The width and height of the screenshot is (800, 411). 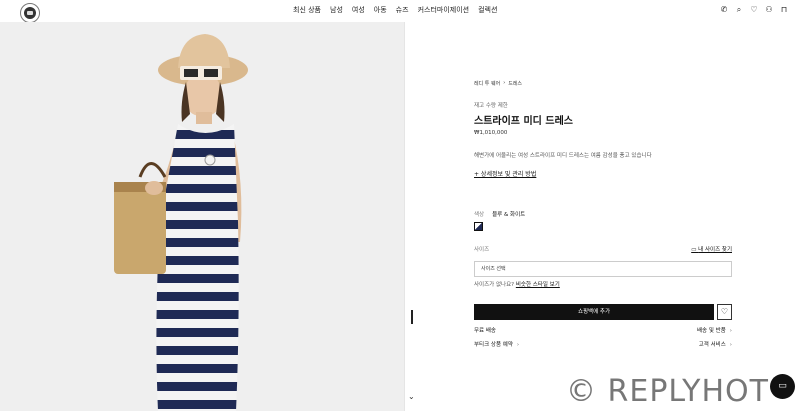 What do you see at coordinates (523, 121) in the screenshot?
I see `product-title: 스트라이프 미디 드레스` at bounding box center [523, 121].